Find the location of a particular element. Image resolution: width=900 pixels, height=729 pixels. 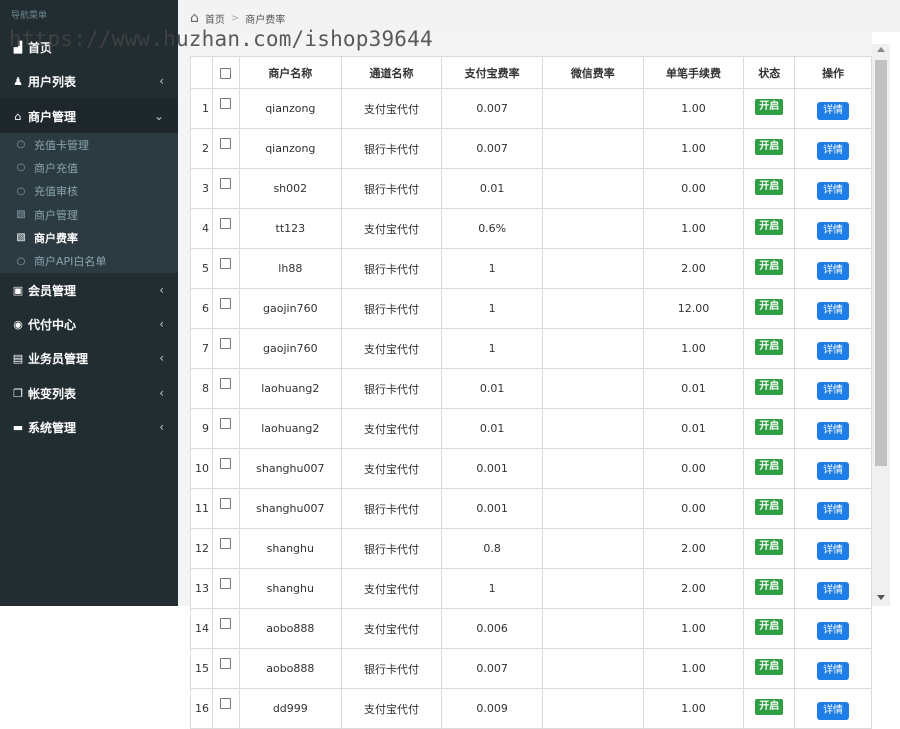

breadcrumb-home: 首页 is located at coordinates (215, 18).